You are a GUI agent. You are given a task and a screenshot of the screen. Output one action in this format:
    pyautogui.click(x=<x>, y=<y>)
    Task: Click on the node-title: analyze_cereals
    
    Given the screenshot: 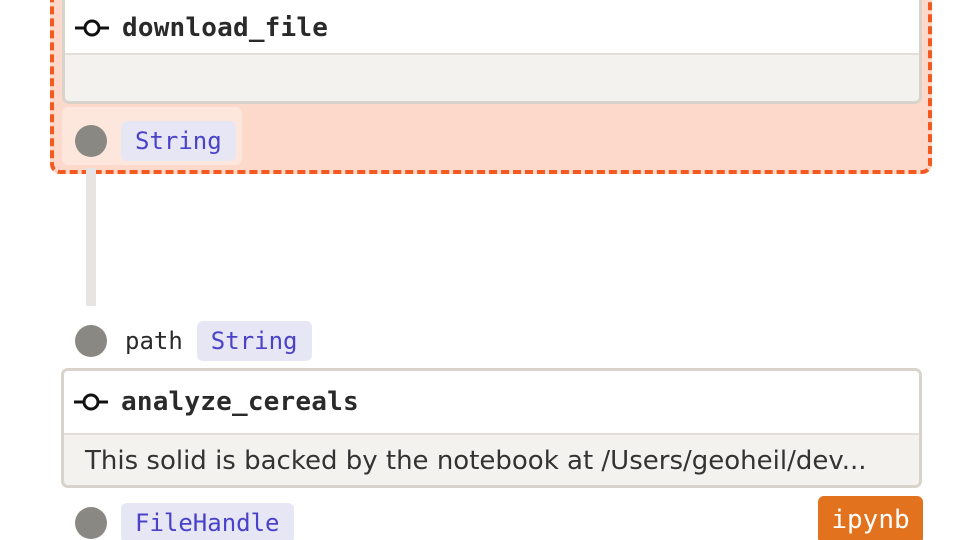 What is the action you would take?
    pyautogui.click(x=240, y=402)
    